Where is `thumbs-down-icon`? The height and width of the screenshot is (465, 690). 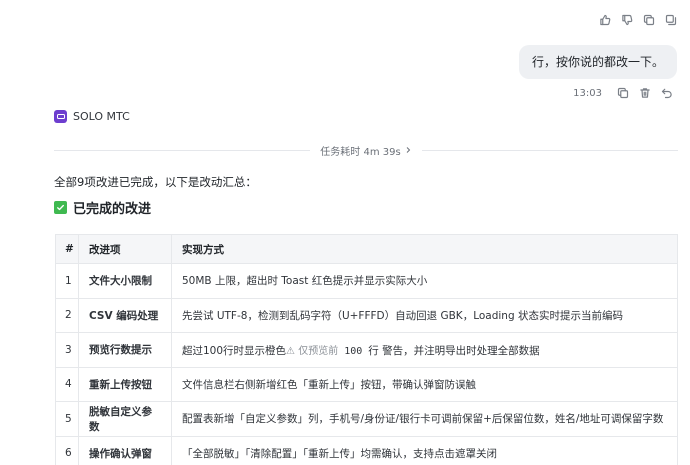
thumbs-down-icon is located at coordinates (627, 20).